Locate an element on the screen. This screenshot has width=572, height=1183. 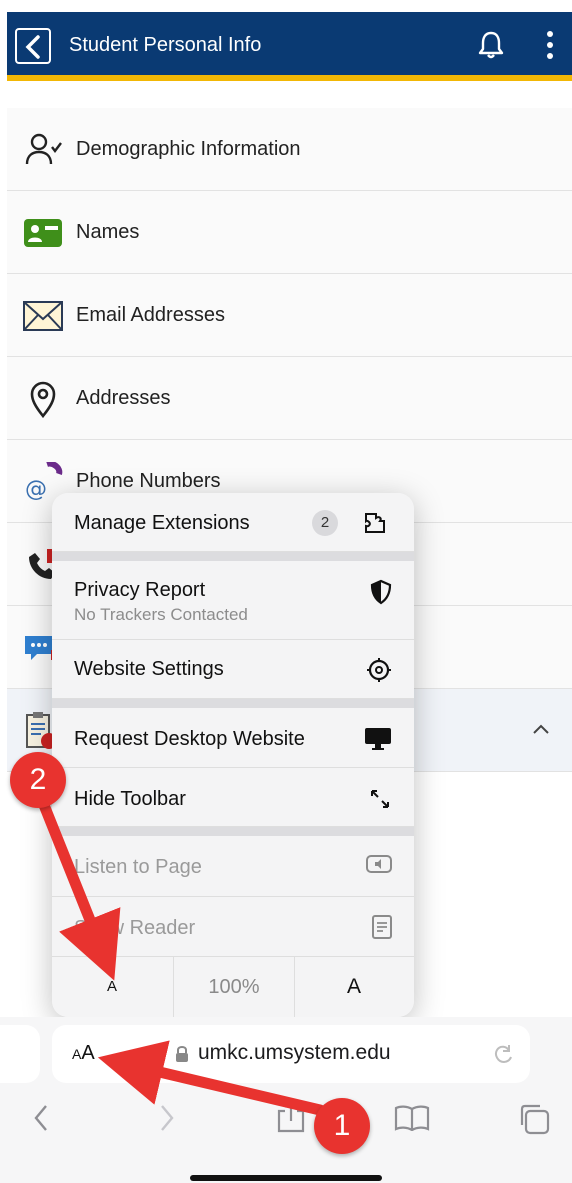
browser-bottom-bar: AA umkc.umsystem.edu is located at coordinates (286, 1100).